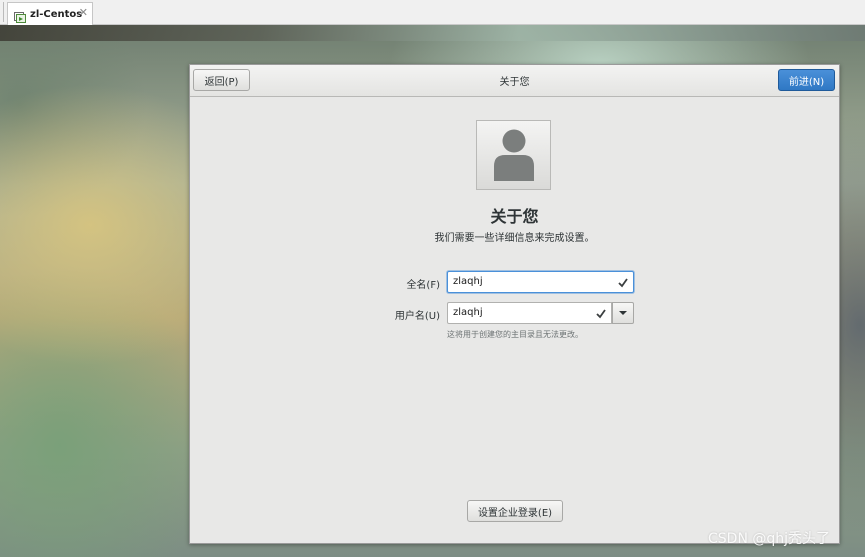 The height and width of the screenshot is (557, 865). Describe the element at coordinates (20, 15) in the screenshot. I see `vm-icon` at that location.